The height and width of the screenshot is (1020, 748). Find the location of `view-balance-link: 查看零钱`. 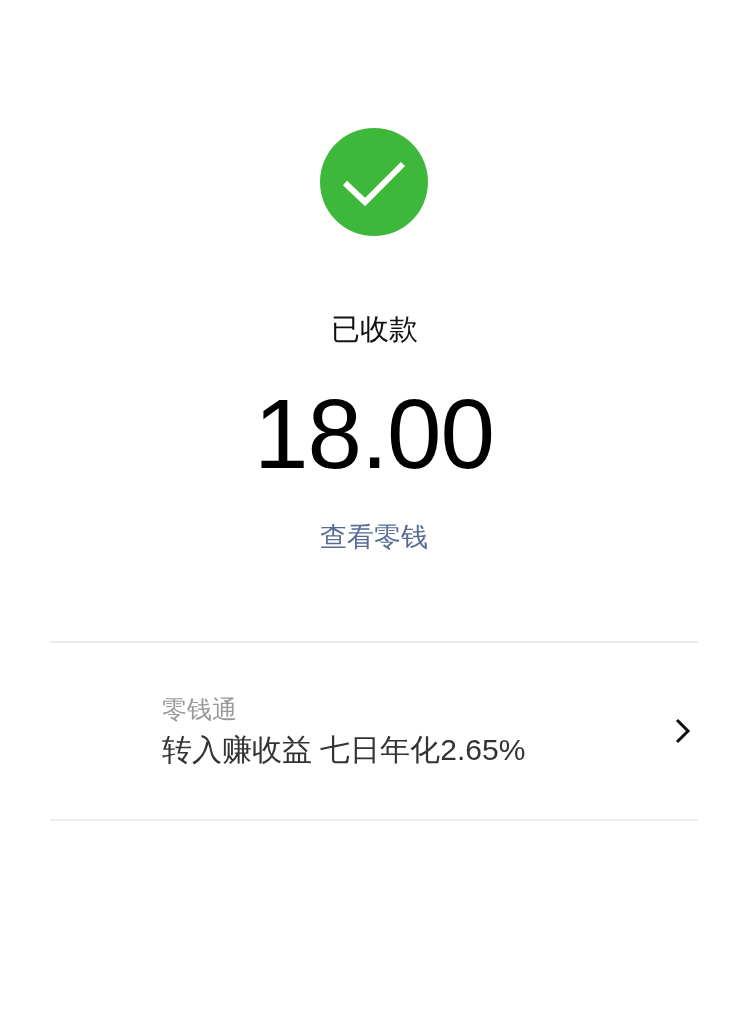

view-balance-link: 查看零钱 is located at coordinates (374, 537).